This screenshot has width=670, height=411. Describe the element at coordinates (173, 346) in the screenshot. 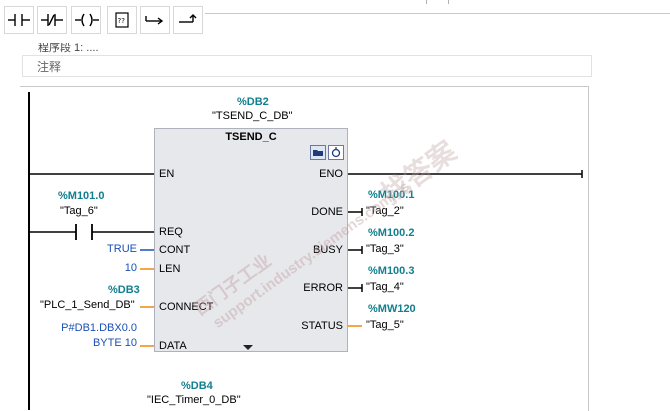

I see `pin-data: DATA` at that location.